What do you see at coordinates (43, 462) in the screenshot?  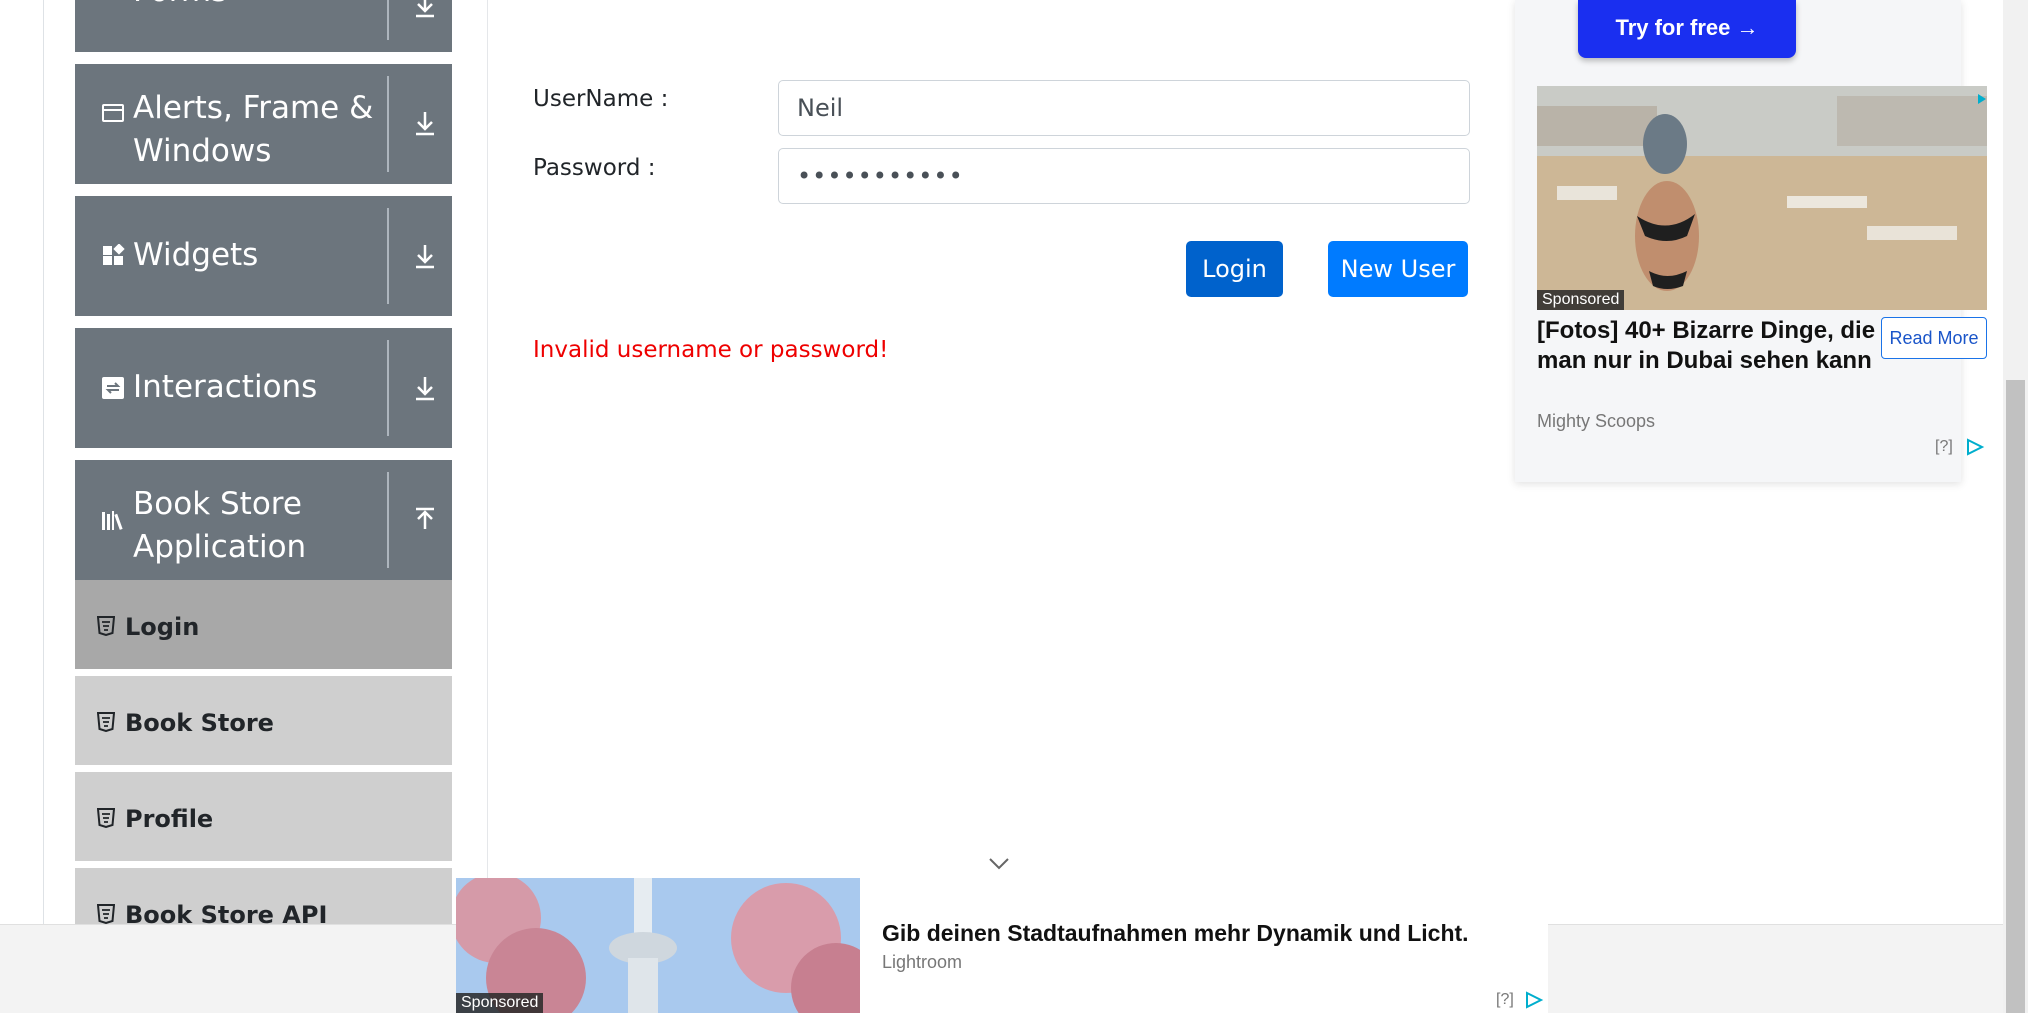 I see `page-left-border` at bounding box center [43, 462].